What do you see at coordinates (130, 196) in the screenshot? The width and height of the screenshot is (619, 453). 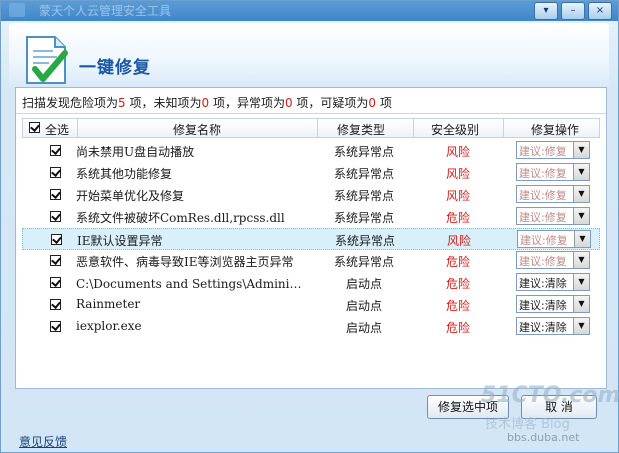 I see `repair-name: 开始菜单优化及修复` at bounding box center [130, 196].